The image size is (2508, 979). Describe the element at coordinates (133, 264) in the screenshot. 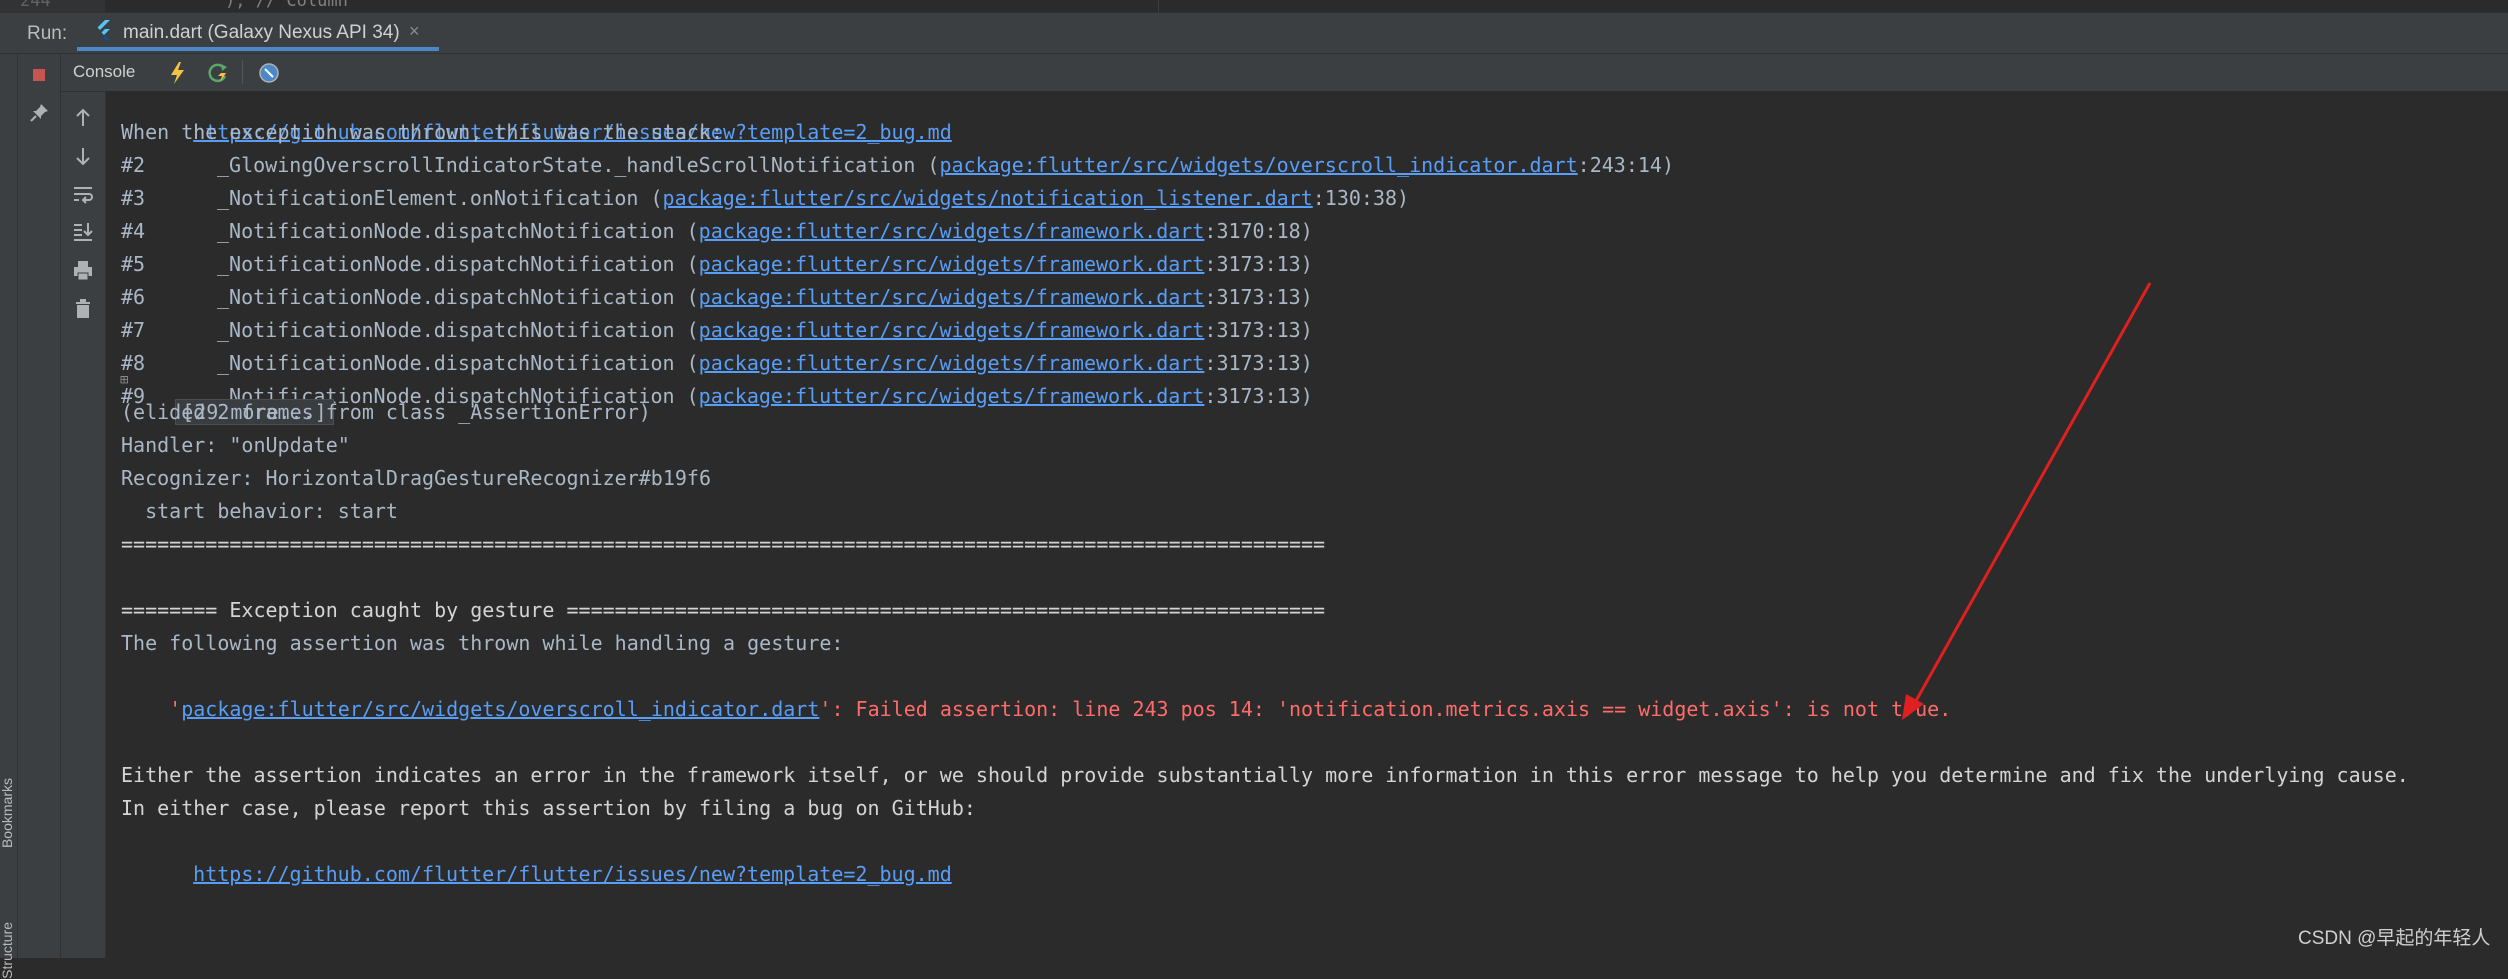

I see `frame-number: #5` at that location.